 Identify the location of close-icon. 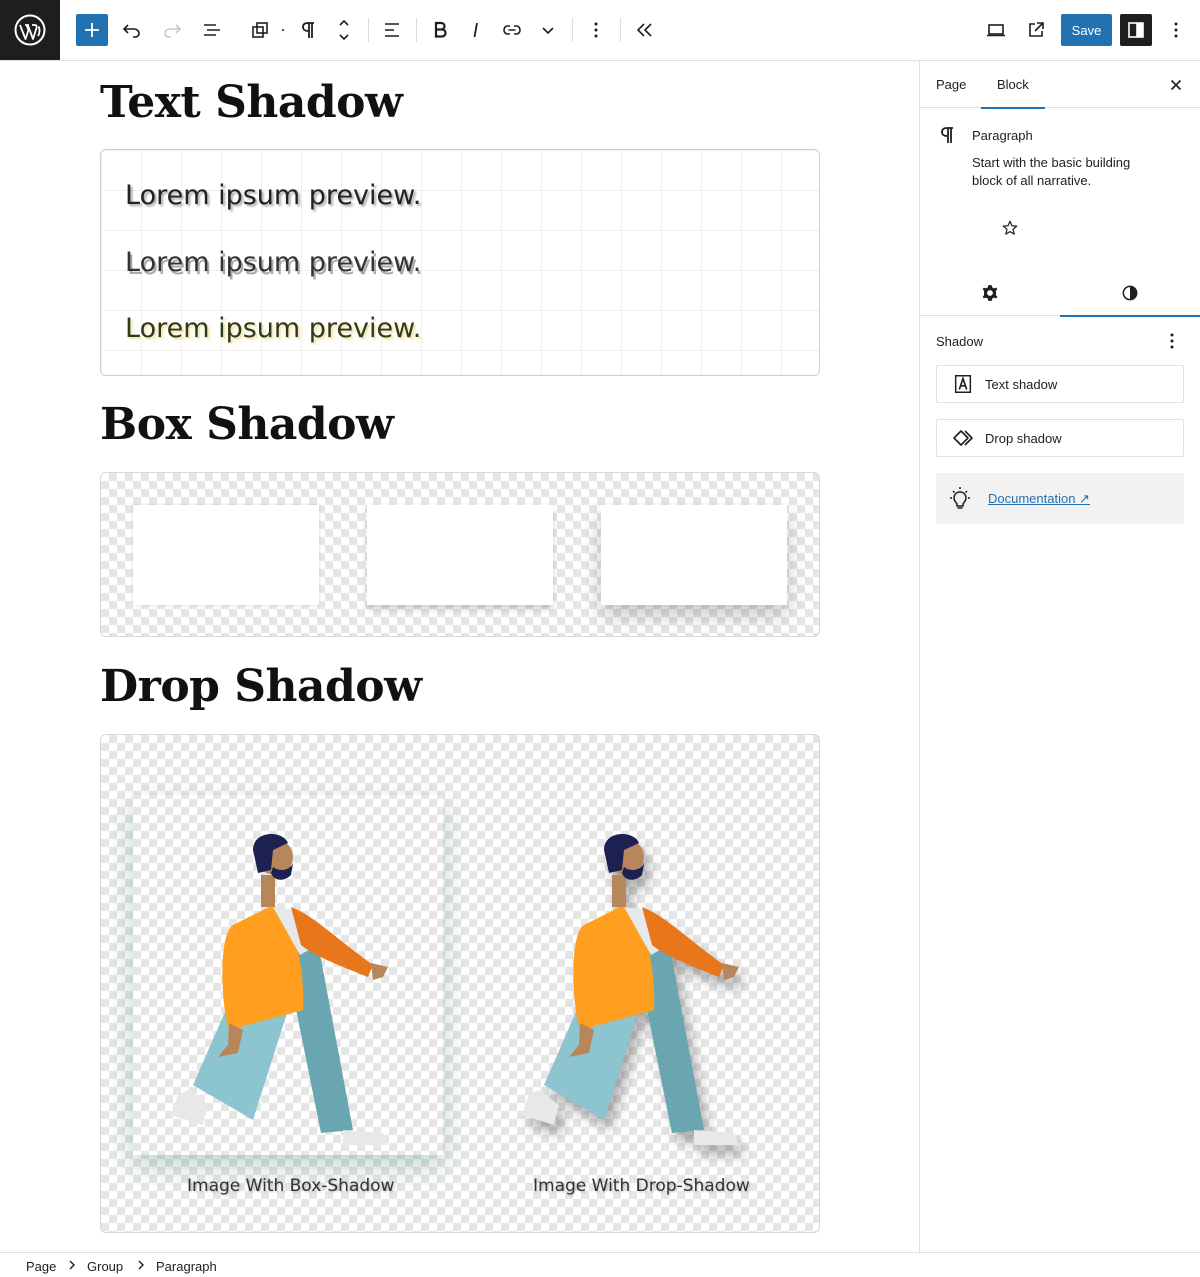
(1176, 85).